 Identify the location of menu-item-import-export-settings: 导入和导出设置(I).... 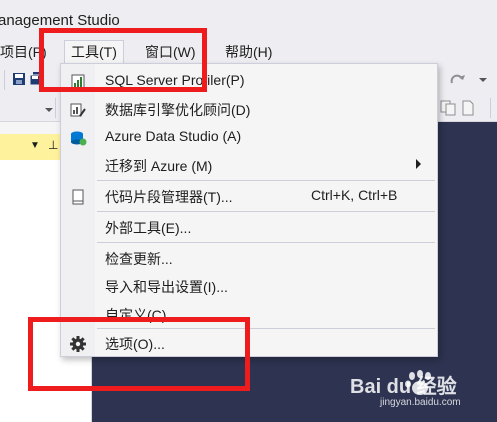
(249, 286).